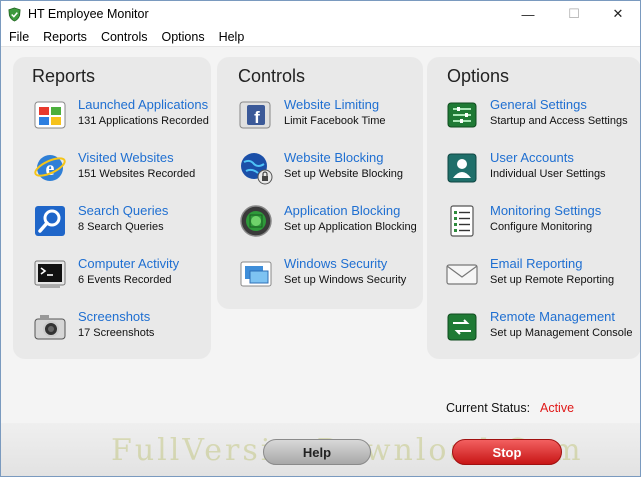 The height and width of the screenshot is (477, 641). Describe the element at coordinates (50, 168) in the screenshot. I see `internet-explorer-icon: e` at that location.